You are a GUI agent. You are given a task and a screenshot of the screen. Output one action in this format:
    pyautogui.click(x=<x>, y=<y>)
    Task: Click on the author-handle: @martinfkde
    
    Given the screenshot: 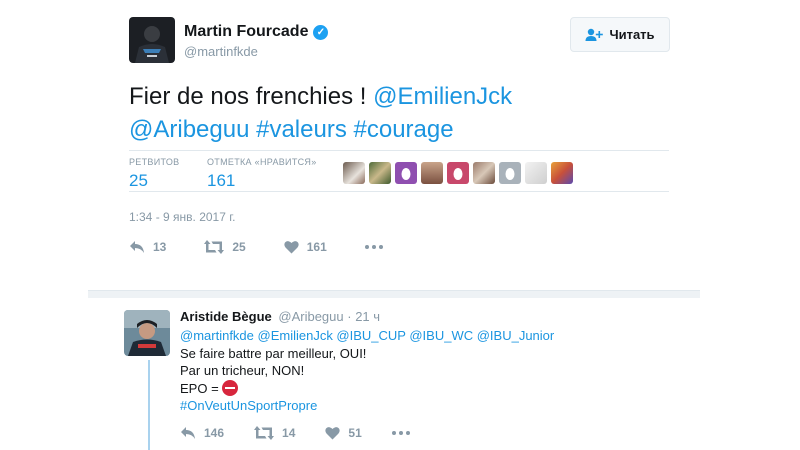 What is the action you would take?
    pyautogui.click(x=221, y=51)
    